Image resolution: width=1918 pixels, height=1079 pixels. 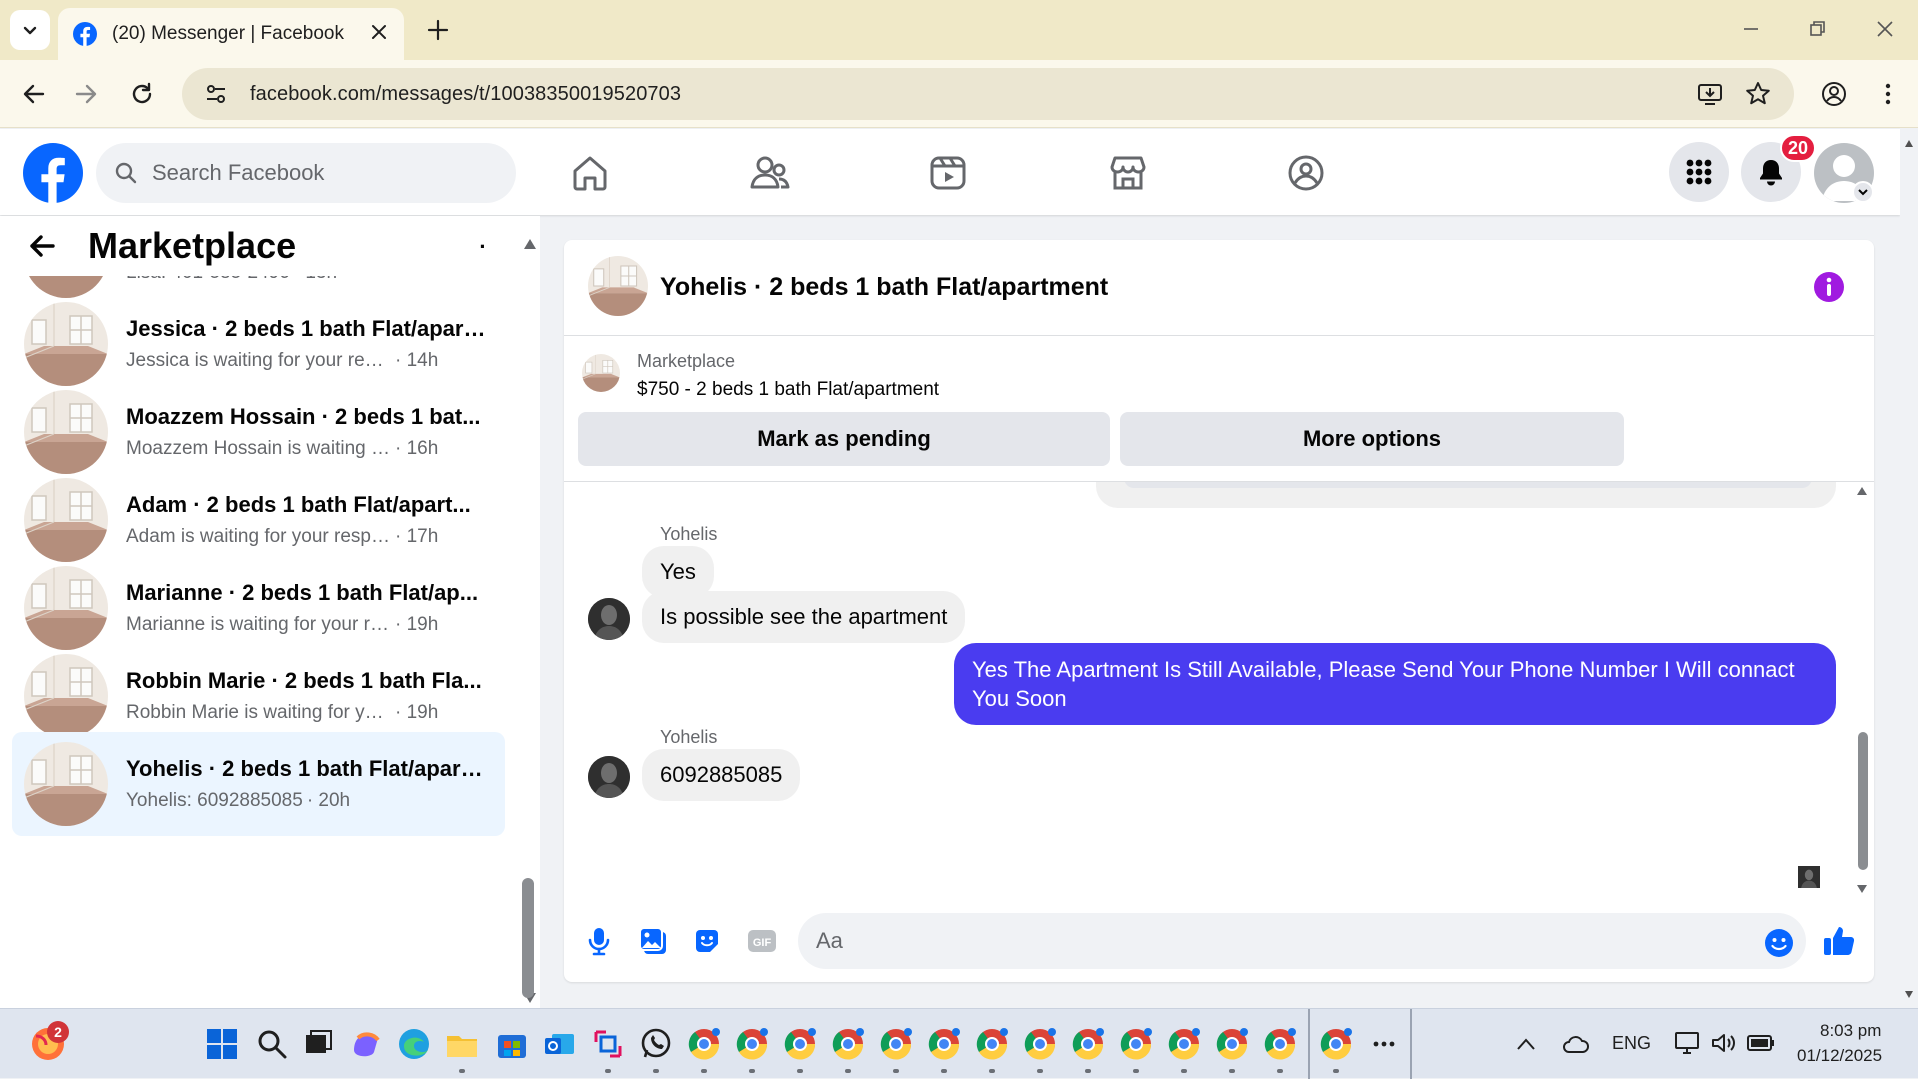 I want to click on account-menu-toggle, so click(x=1863, y=192).